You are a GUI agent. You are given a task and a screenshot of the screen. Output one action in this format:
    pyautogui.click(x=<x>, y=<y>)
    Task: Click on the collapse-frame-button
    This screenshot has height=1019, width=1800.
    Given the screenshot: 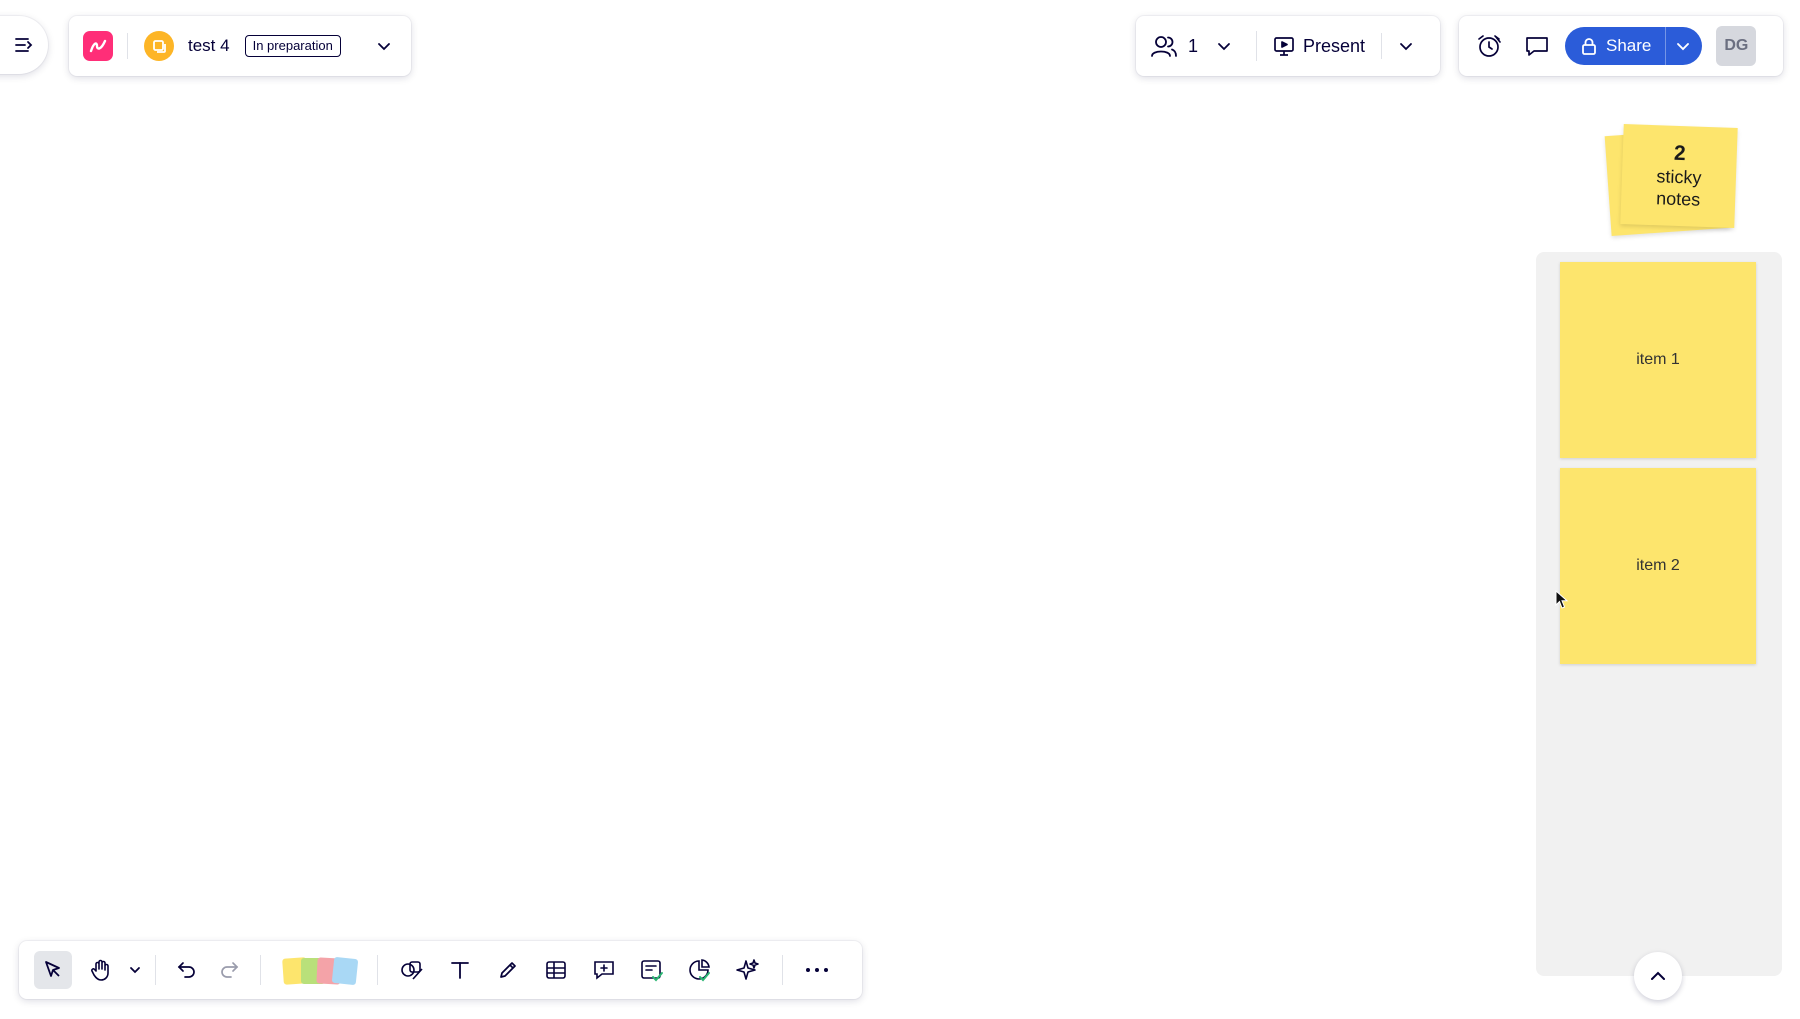 What is the action you would take?
    pyautogui.click(x=1658, y=976)
    